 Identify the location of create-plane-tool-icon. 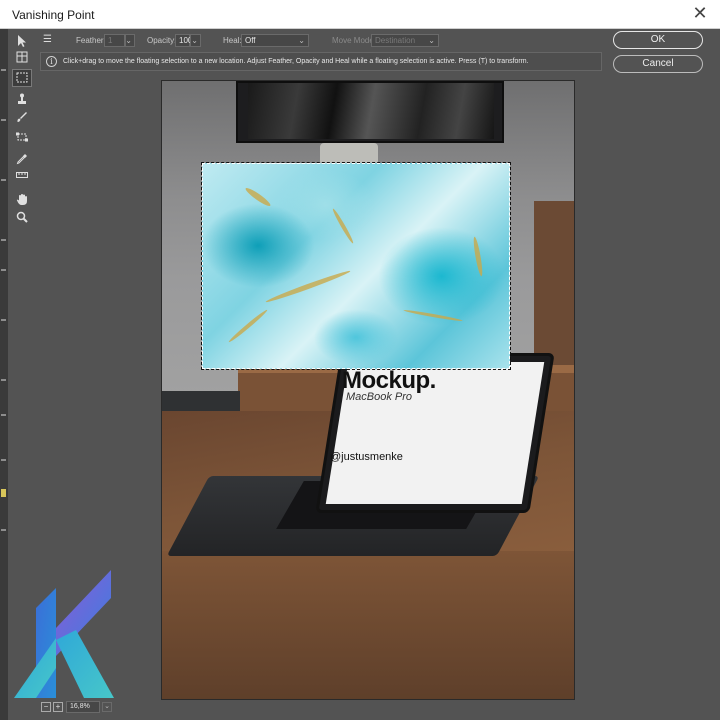
(22, 58).